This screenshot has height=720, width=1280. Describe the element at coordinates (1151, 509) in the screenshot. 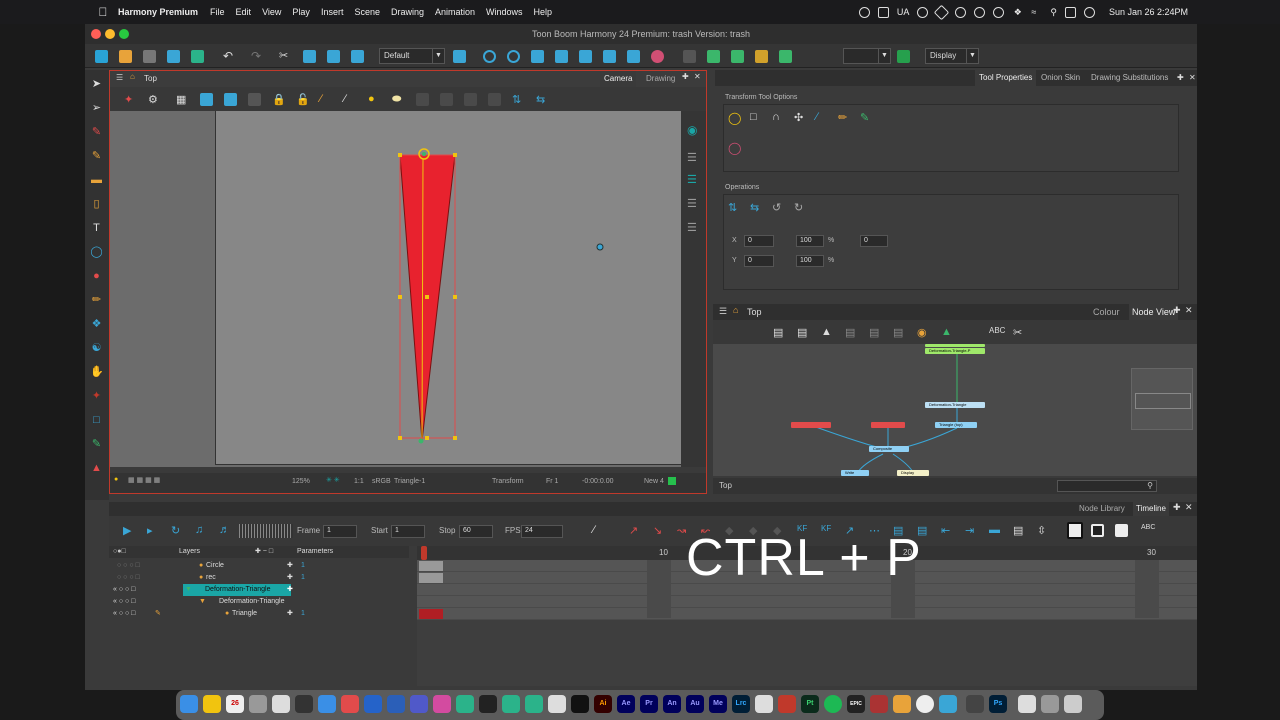

I see `tab-timeline: Timeline` at that location.